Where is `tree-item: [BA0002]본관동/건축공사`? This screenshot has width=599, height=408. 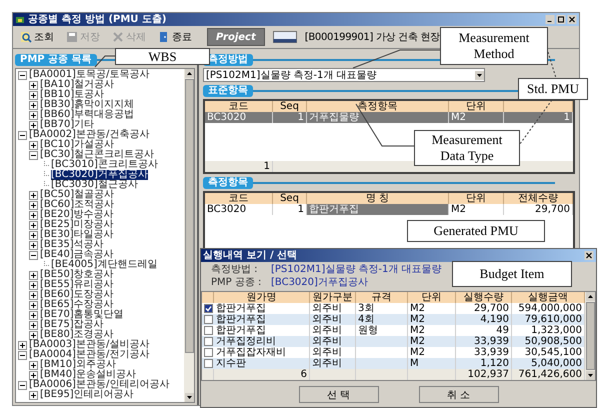 tree-item: [BA0002]본관동/건축공사 is located at coordinates (89, 135).